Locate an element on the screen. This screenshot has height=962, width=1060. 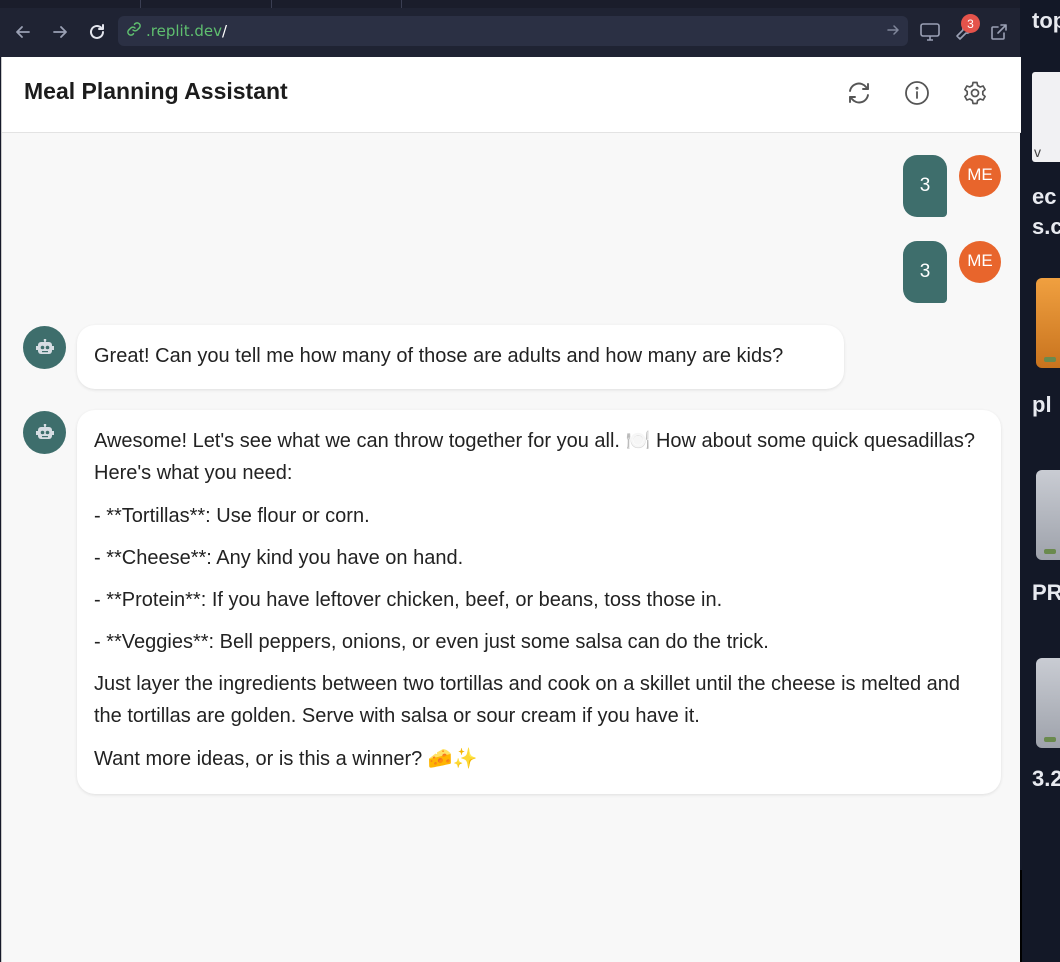
url-text: .replit.dev/ is located at coordinates (186, 31).